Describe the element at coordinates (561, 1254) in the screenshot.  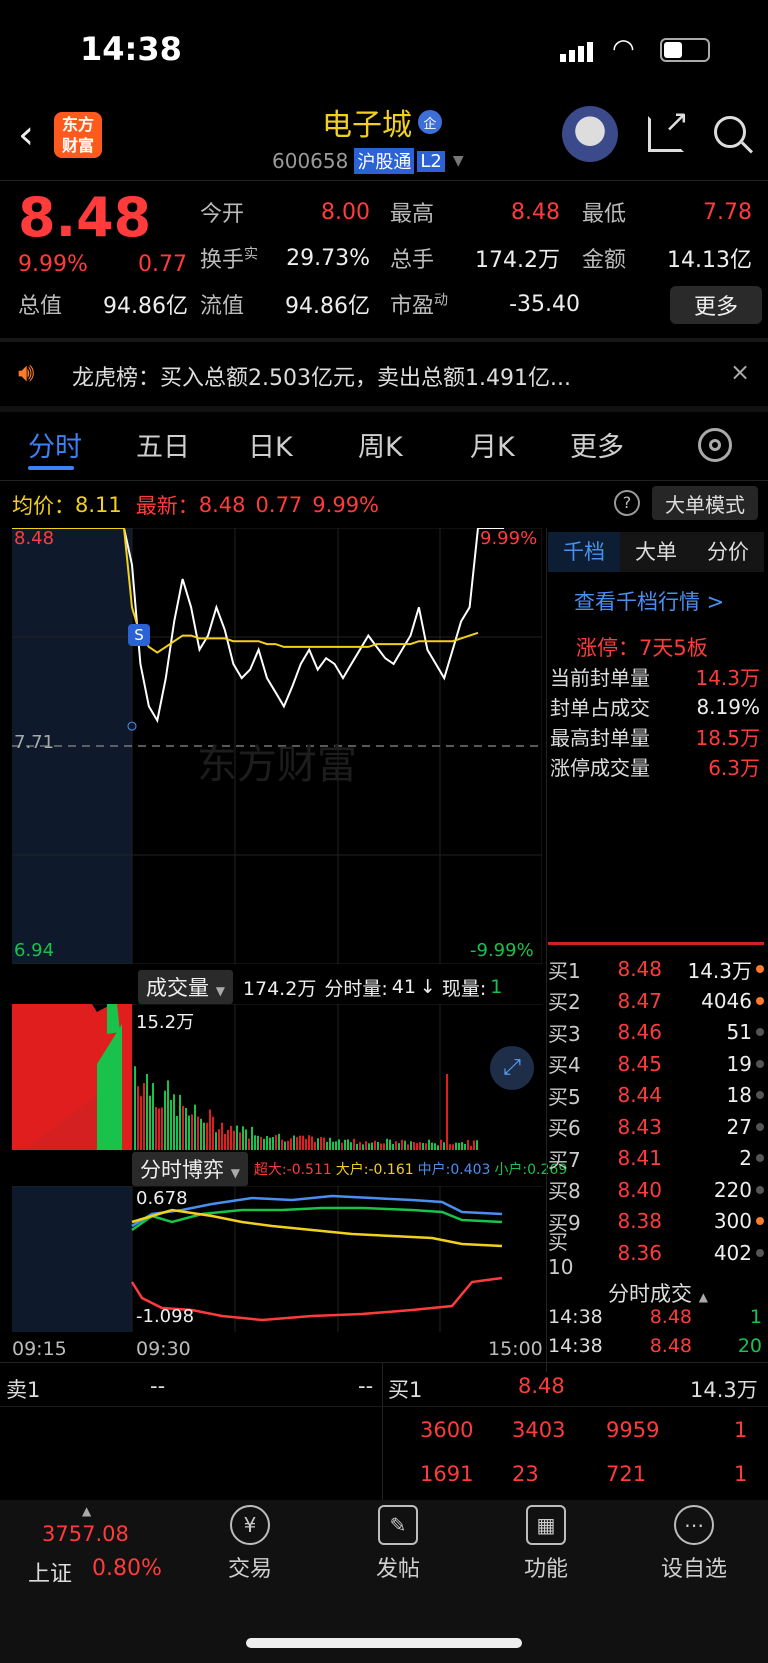
I see `bid-label: 买10` at that location.